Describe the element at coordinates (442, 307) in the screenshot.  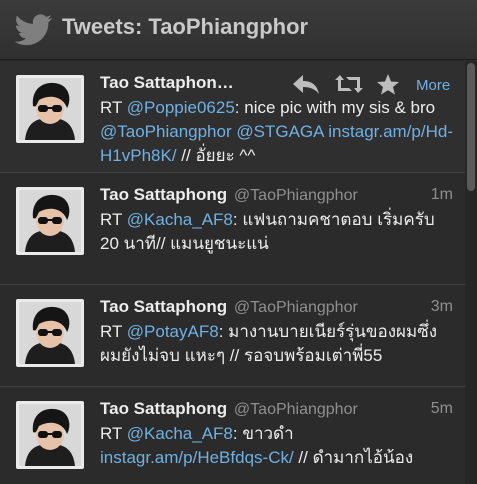
I see `tweet-timestamp: 3m` at that location.